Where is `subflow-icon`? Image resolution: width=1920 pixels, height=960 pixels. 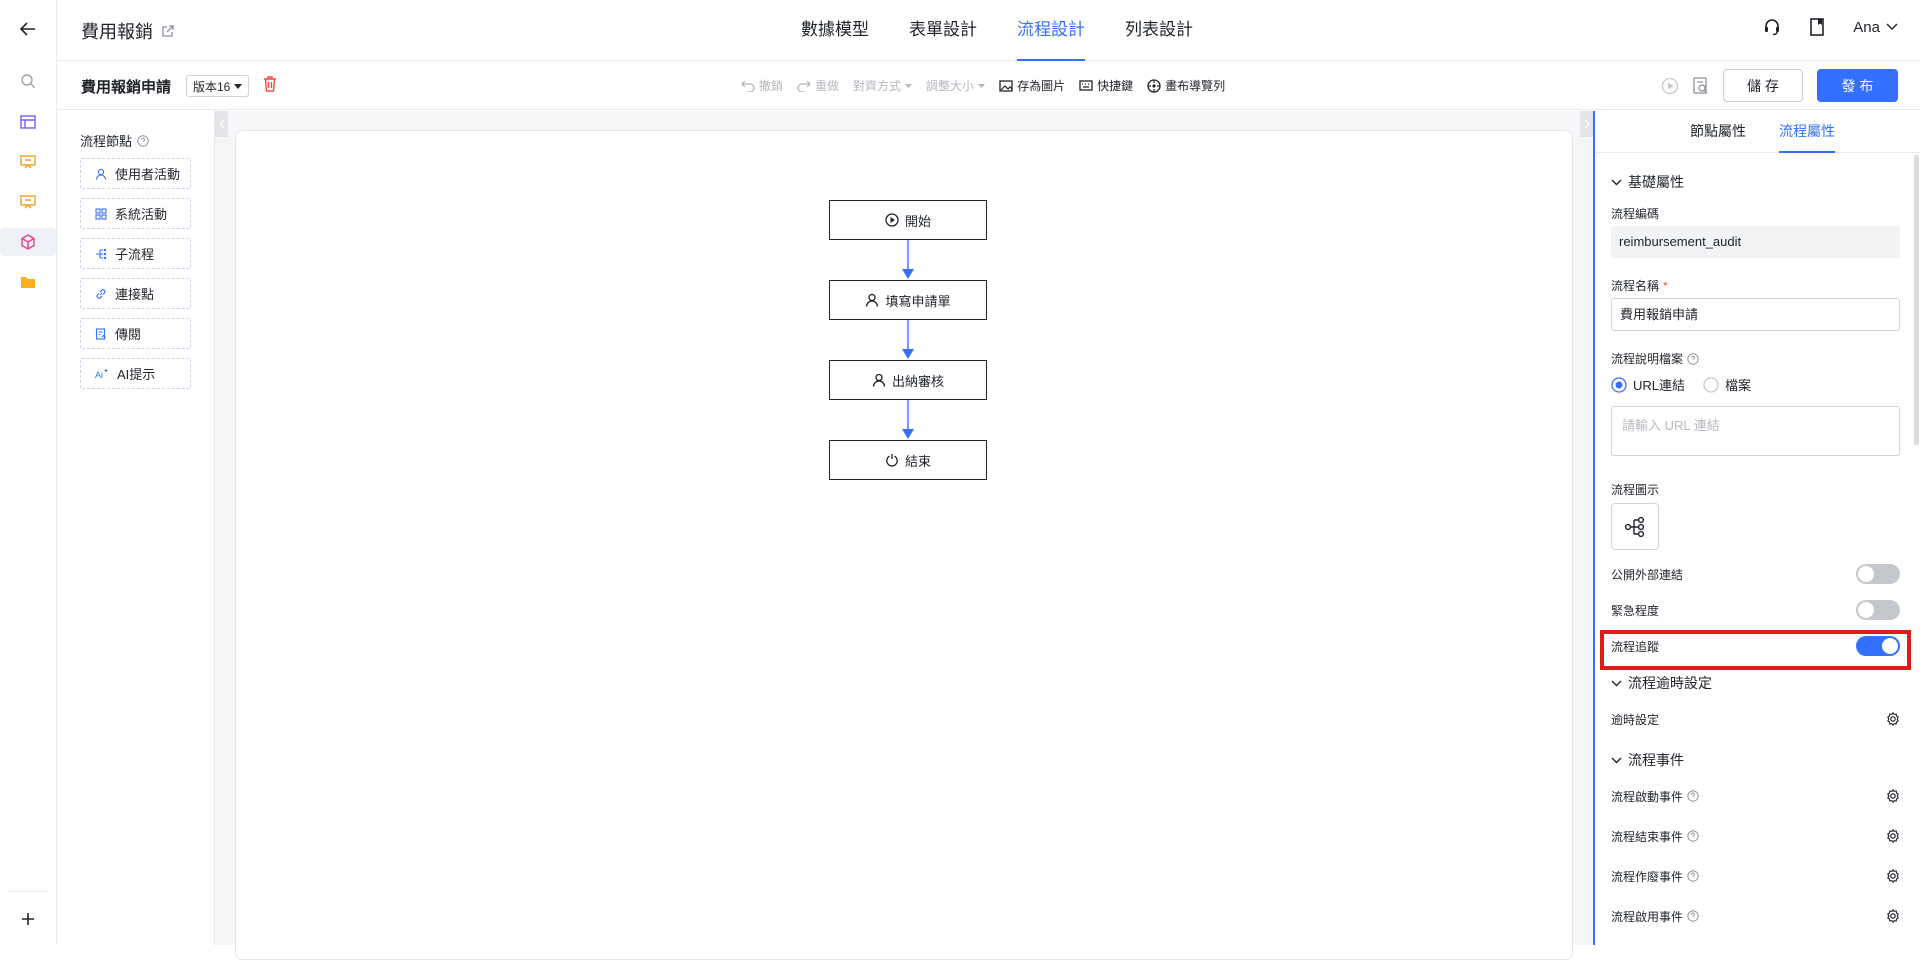
subflow-icon is located at coordinates (101, 253).